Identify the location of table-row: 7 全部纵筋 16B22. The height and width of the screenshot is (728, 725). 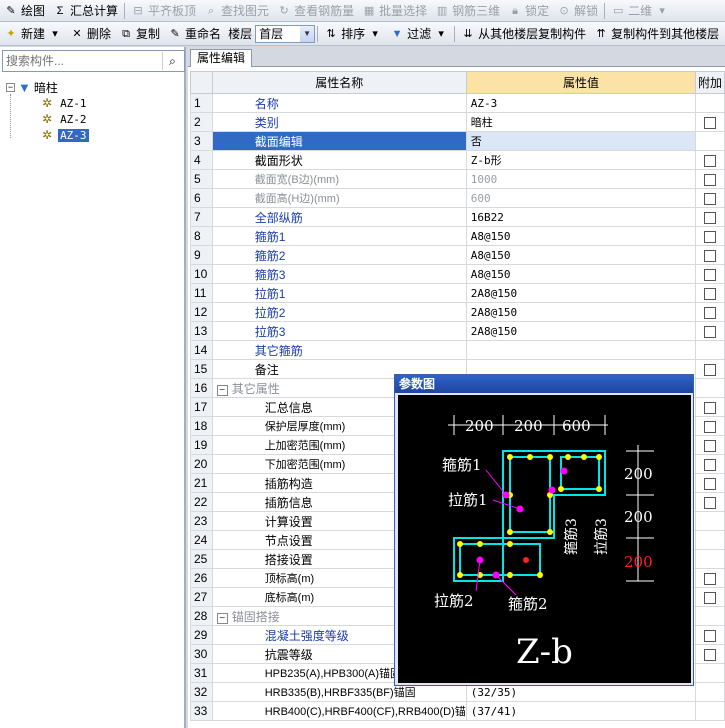
(457, 217).